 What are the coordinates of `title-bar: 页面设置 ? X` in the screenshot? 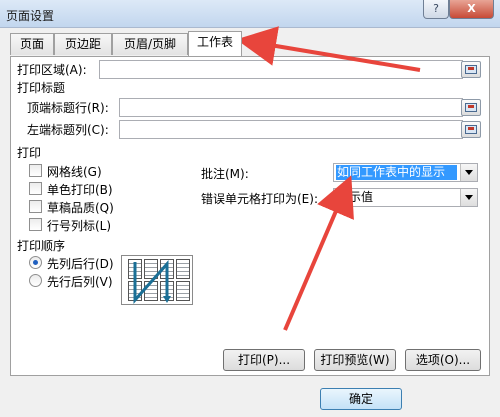 It's located at (250, 14).